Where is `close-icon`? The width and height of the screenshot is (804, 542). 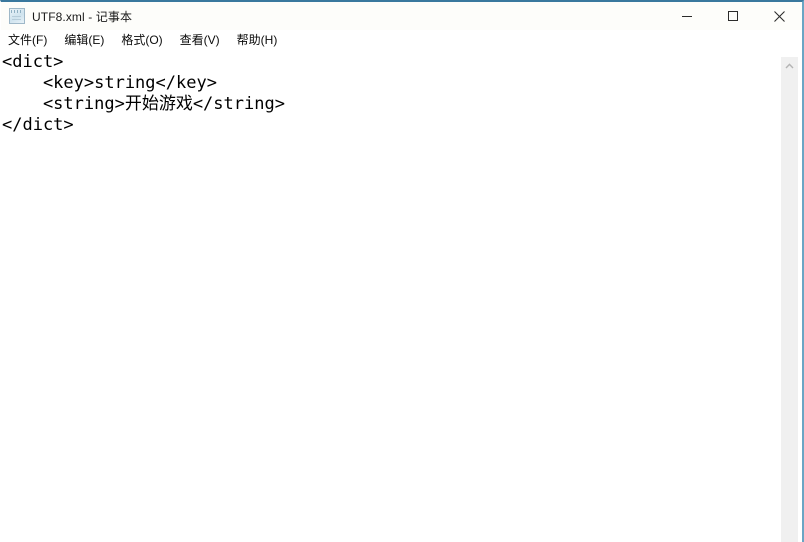
close-icon is located at coordinates (779, 16).